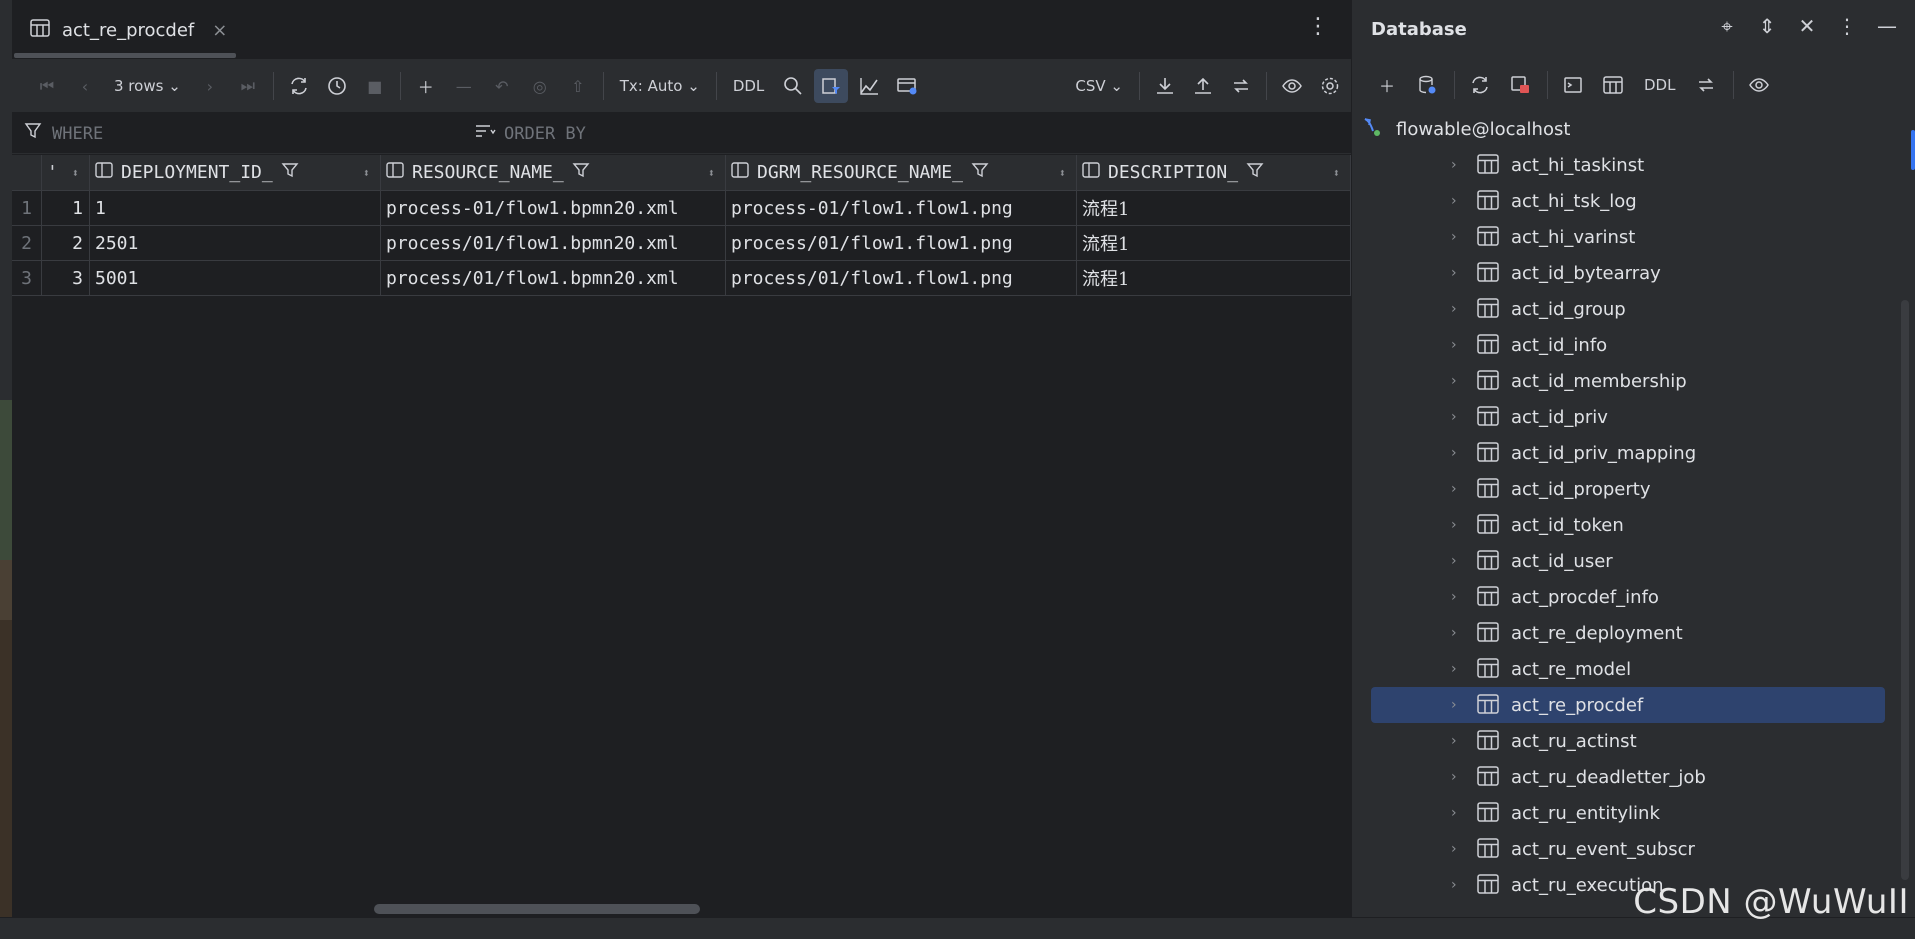 Image resolution: width=1915 pixels, height=939 pixels. Describe the element at coordinates (1466, 129) in the screenshot. I see `connection-node: flowable@localhost` at that location.